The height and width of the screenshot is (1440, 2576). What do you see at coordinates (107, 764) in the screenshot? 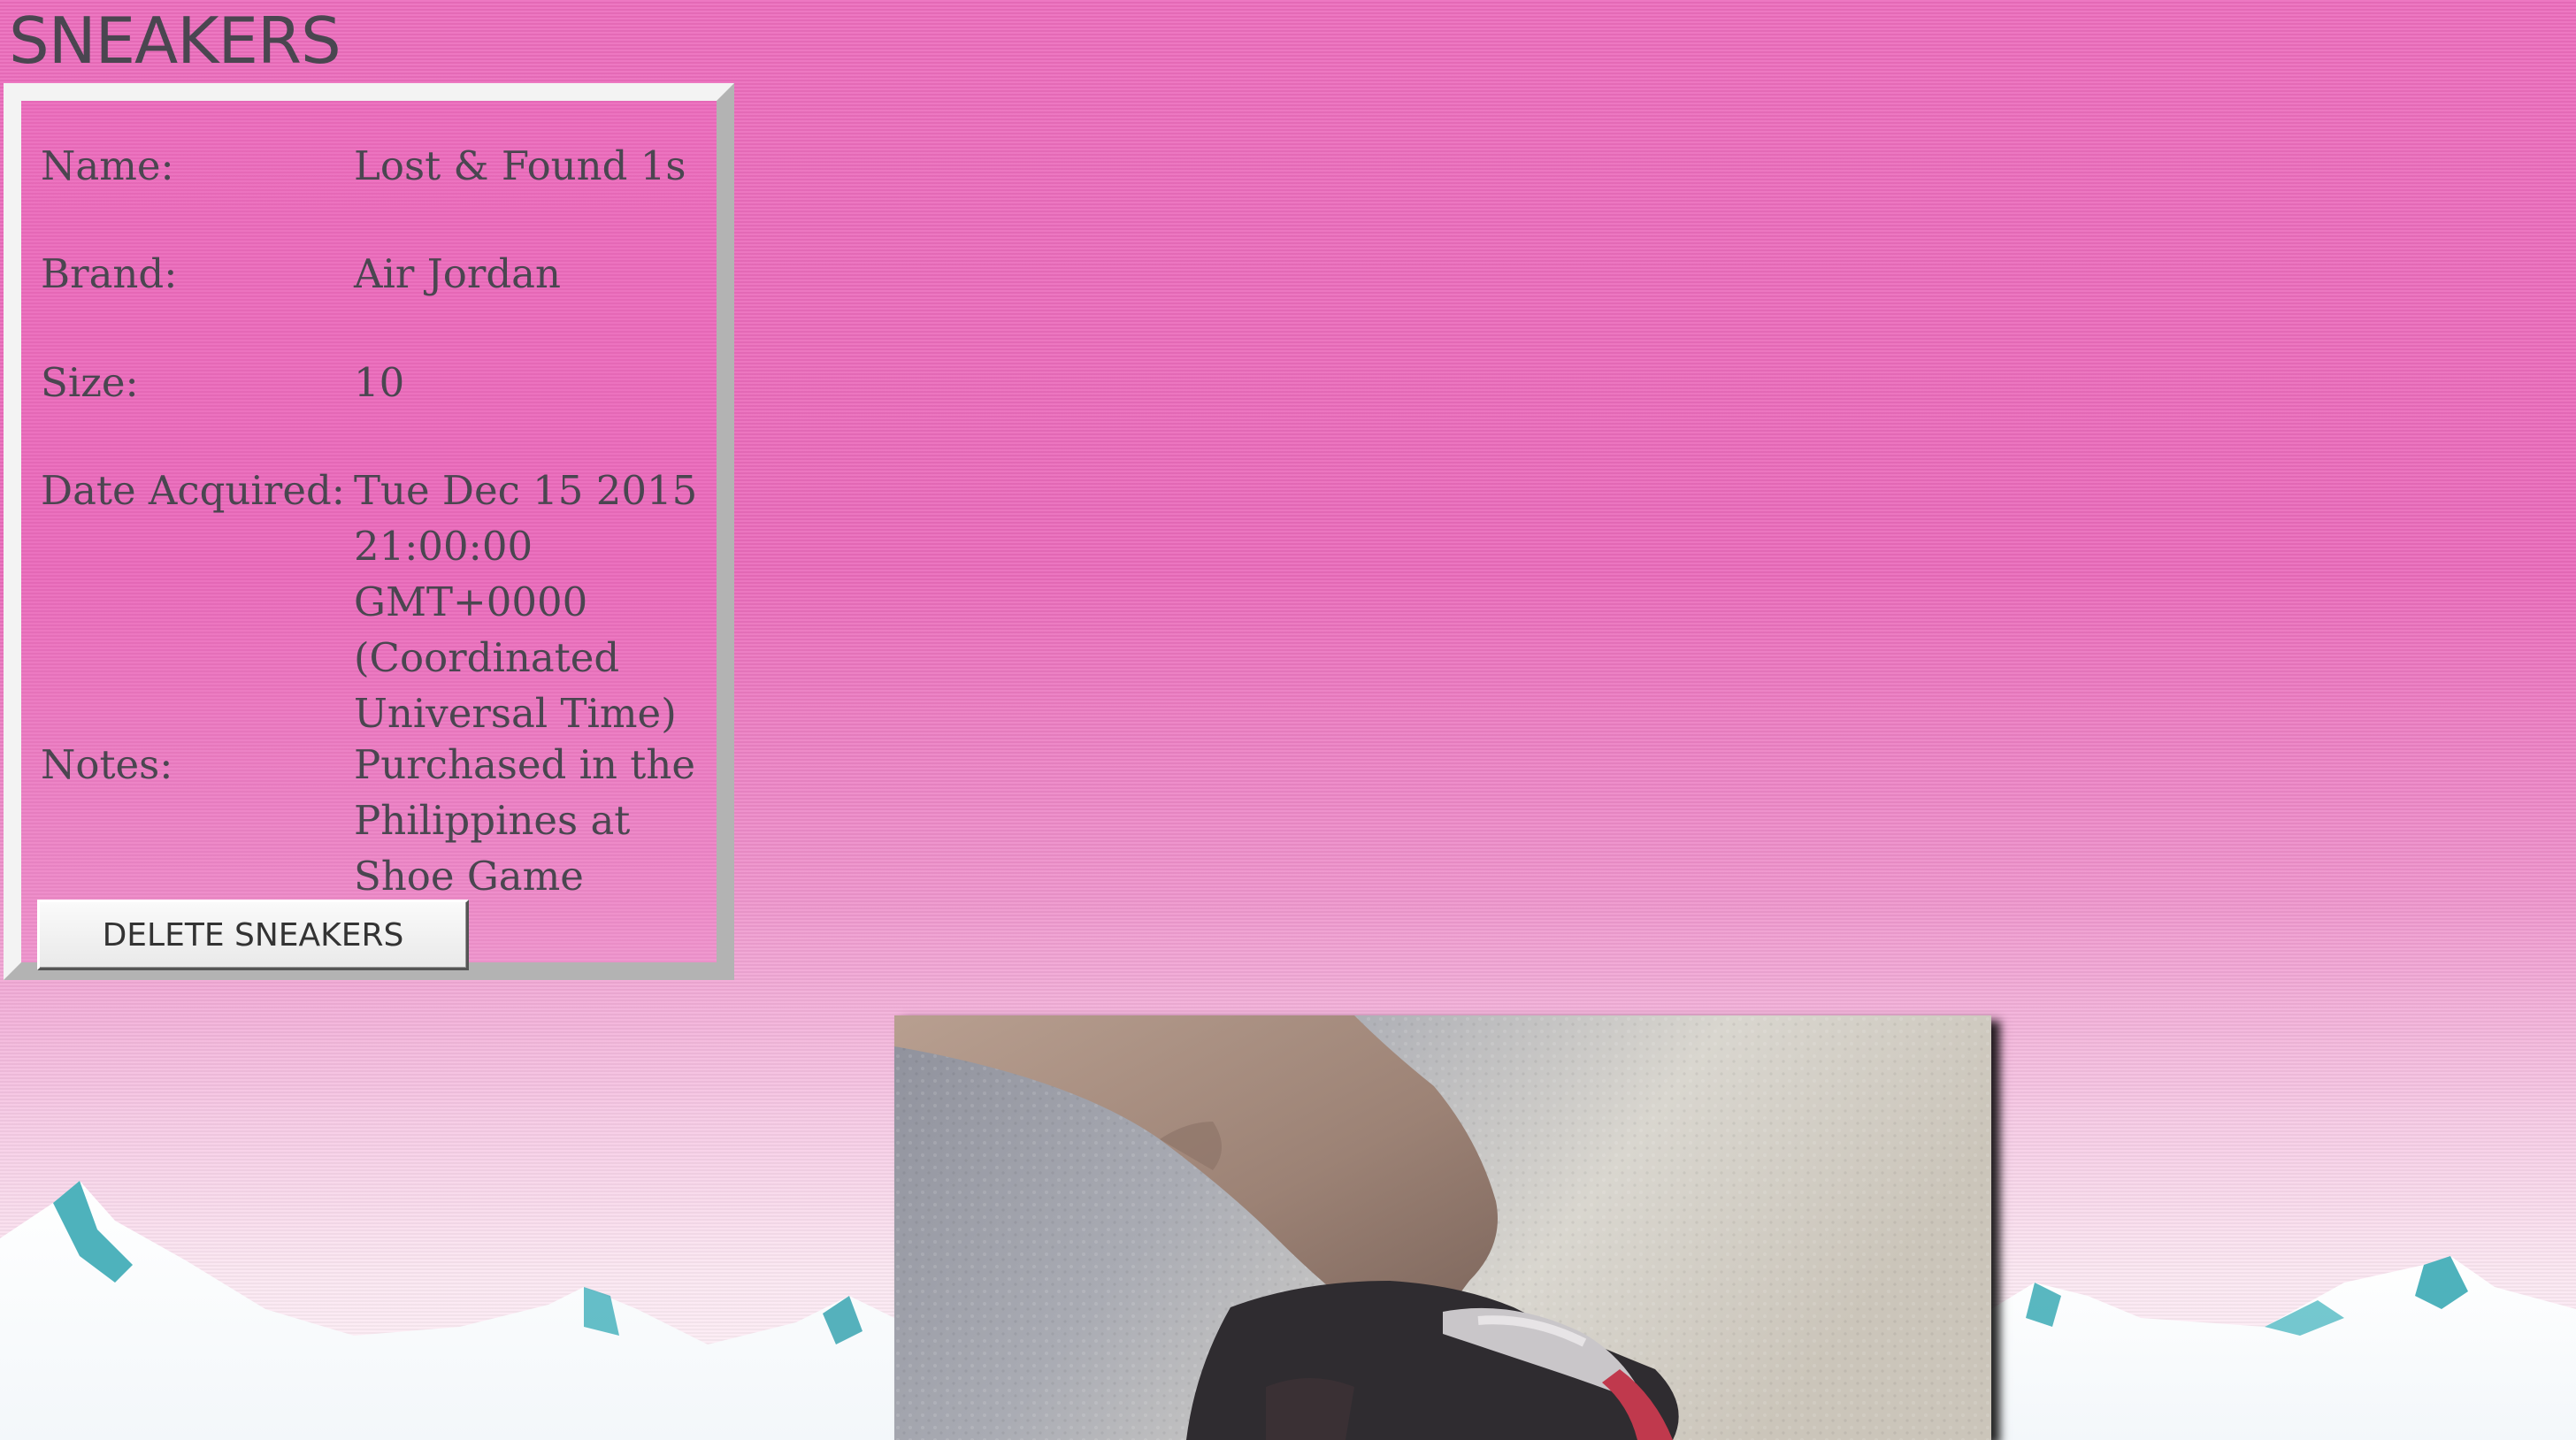
I see `notes-label: Notes:` at bounding box center [107, 764].